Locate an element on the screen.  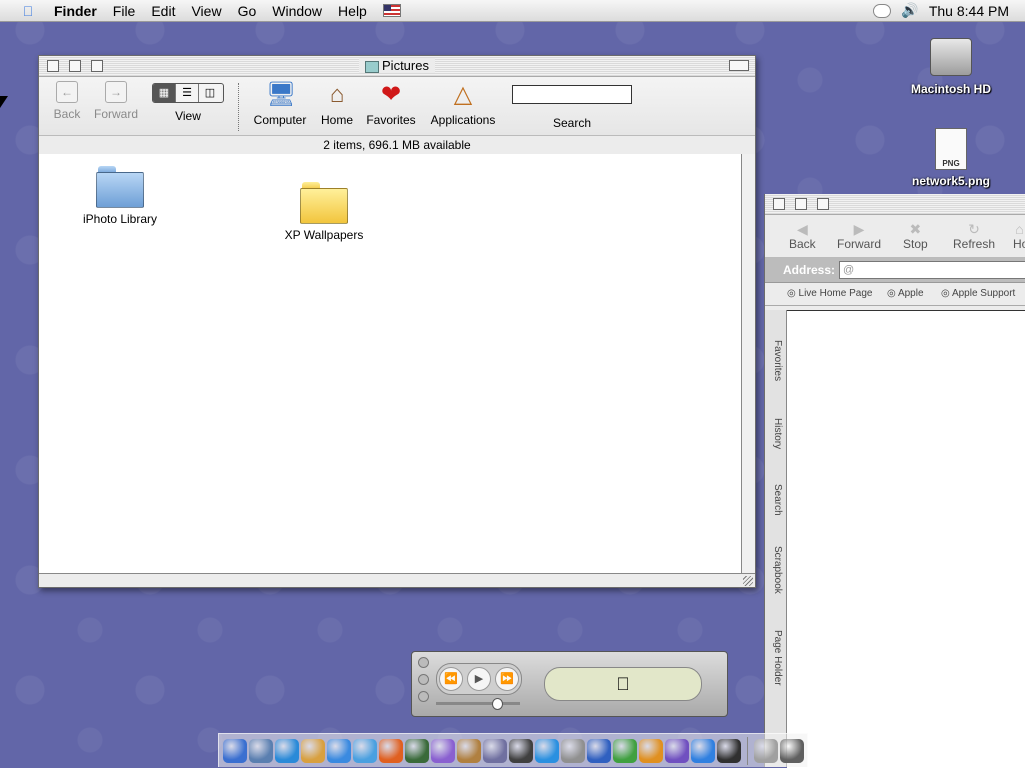
search-input is located at coordinates (572, 94).